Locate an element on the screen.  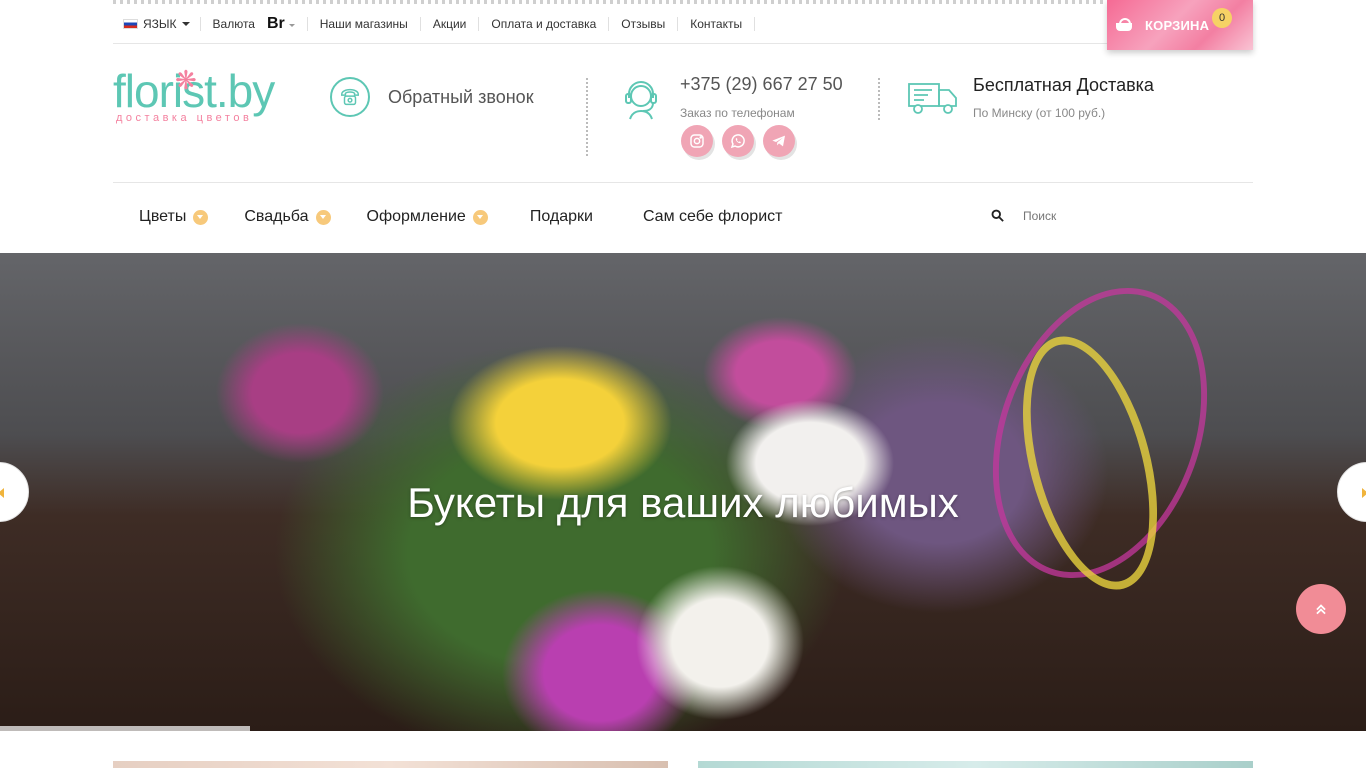
nav-item-label: Свадьба is located at coordinates (276, 216).